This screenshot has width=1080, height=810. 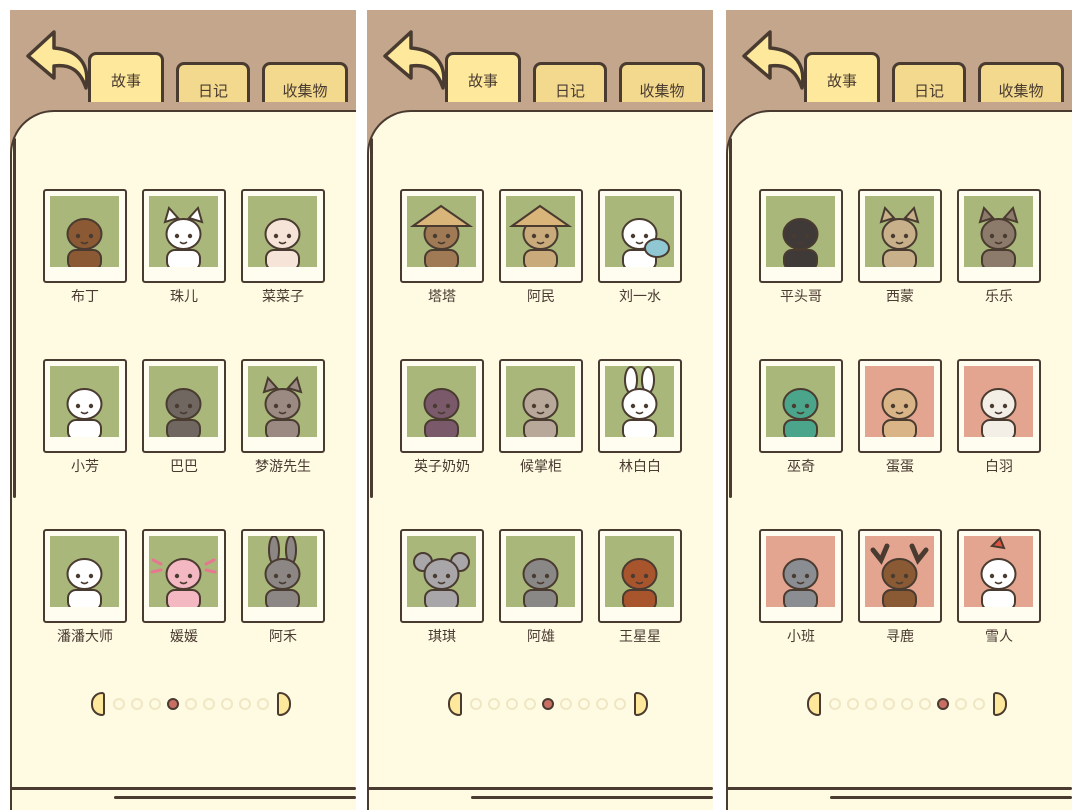 What do you see at coordinates (282, 571) in the screenshot?
I see `donkey-portrait-icon` at bounding box center [282, 571].